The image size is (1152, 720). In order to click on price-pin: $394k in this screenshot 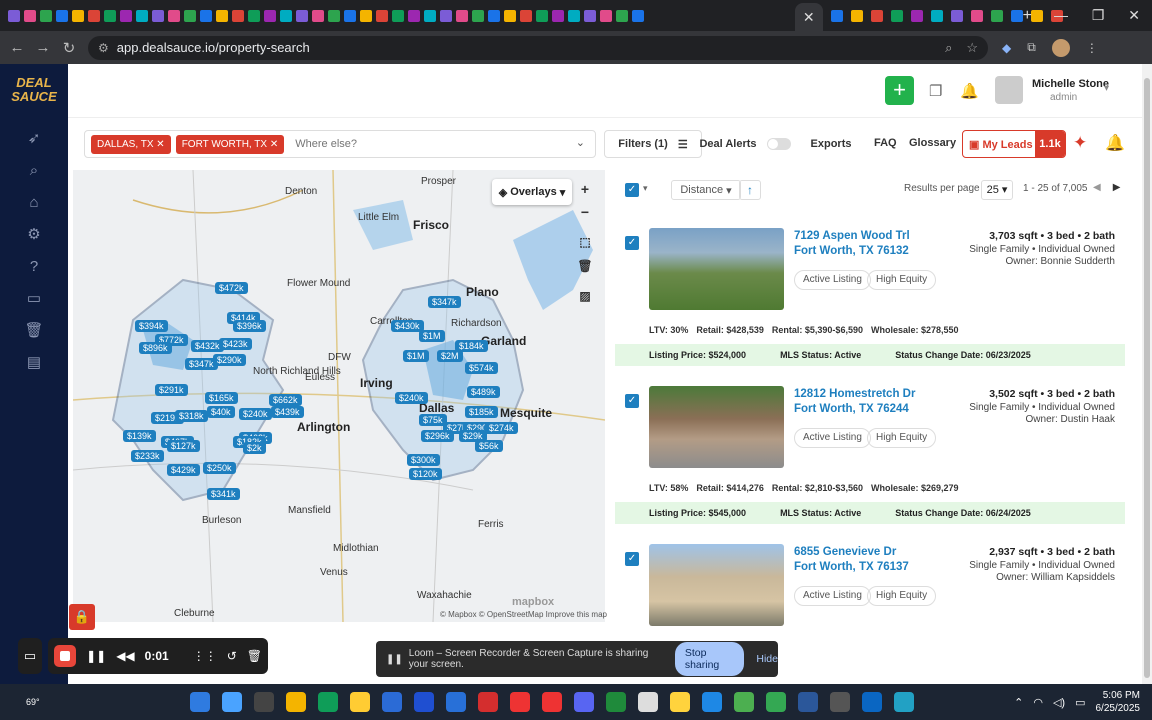, I will do `click(151, 326)`.